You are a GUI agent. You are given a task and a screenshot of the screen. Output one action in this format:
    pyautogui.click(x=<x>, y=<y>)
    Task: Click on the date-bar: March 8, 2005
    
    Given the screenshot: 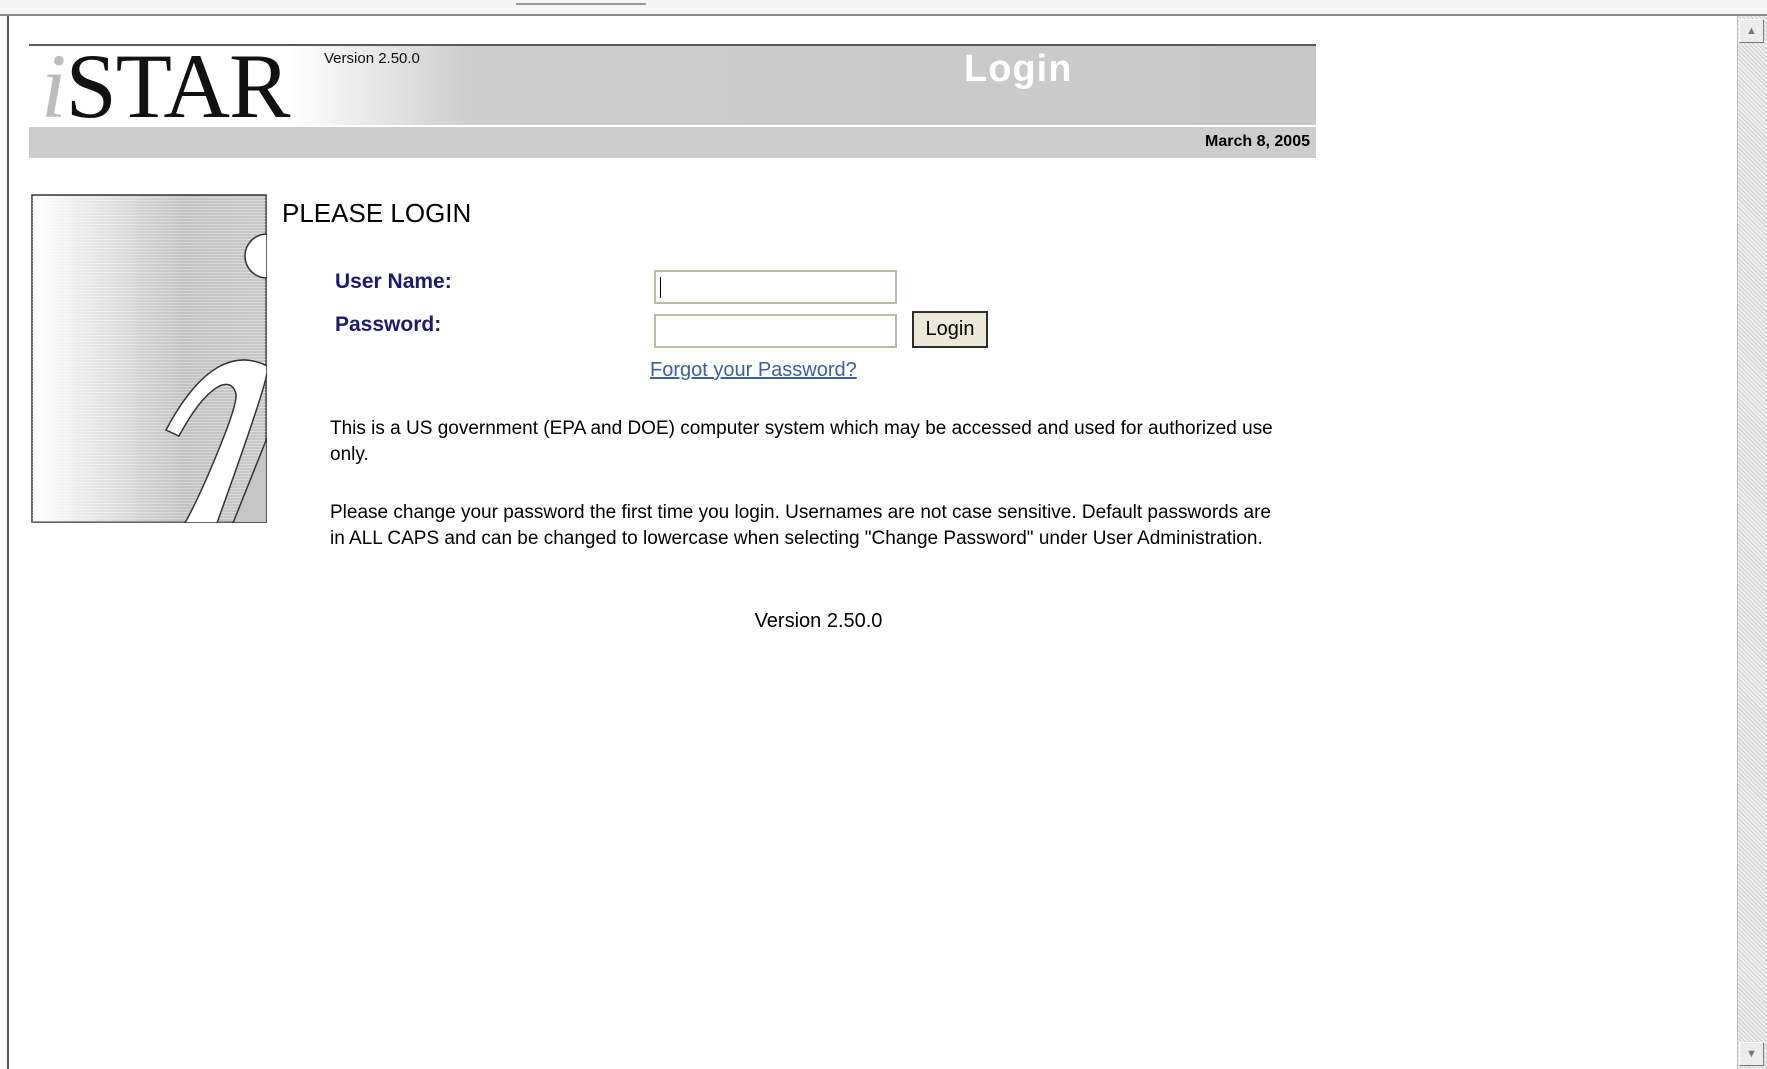 What is the action you would take?
    pyautogui.click(x=672, y=142)
    